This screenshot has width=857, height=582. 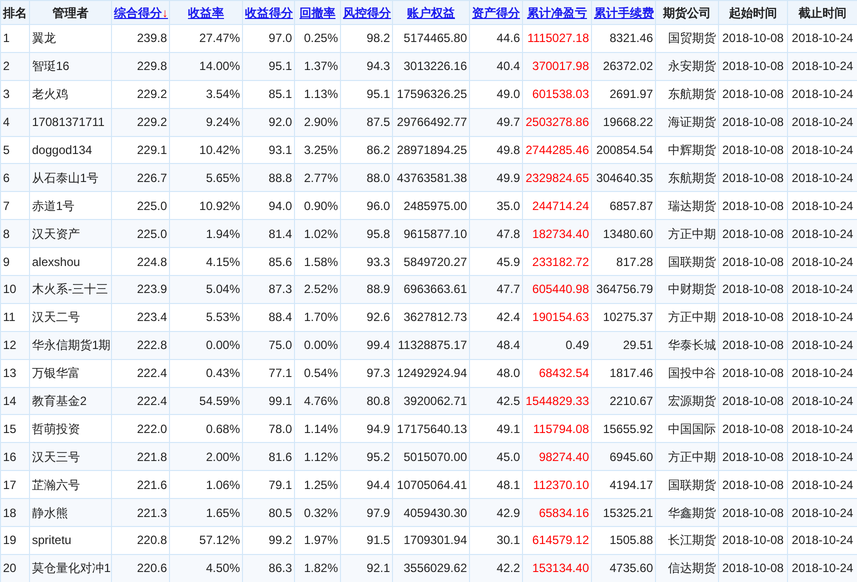 I want to click on table-cell: 49.7, so click(x=508, y=122).